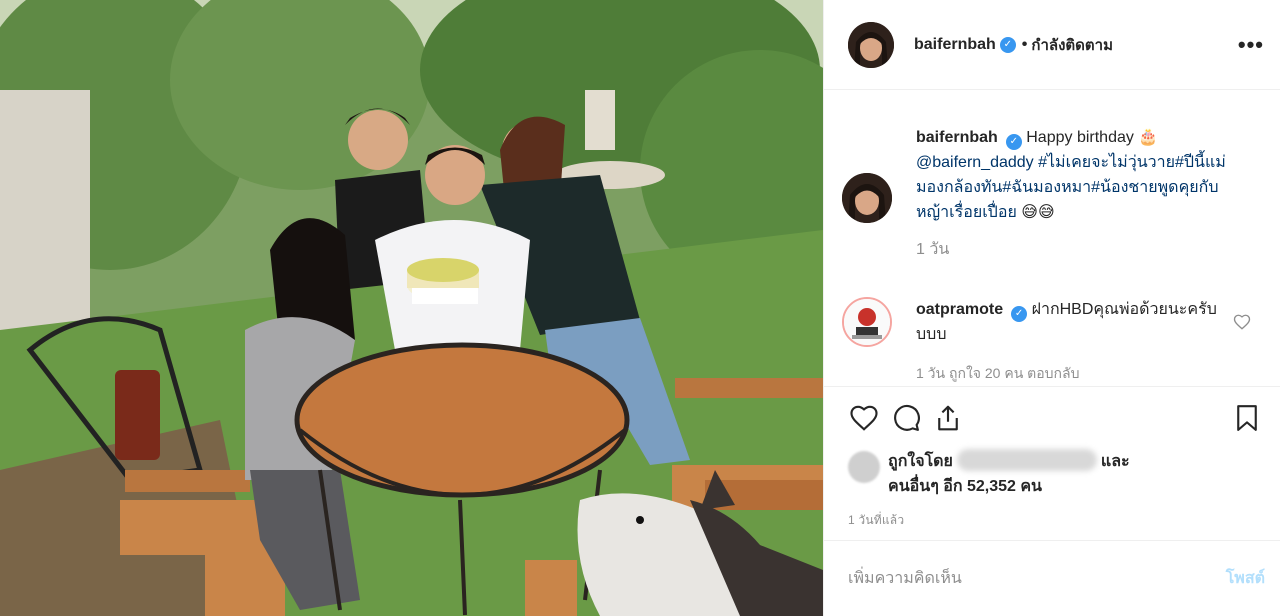 Image resolution: width=1280 pixels, height=616 pixels. I want to click on sweat-smile-emoji: 😅😅, so click(1038, 212).